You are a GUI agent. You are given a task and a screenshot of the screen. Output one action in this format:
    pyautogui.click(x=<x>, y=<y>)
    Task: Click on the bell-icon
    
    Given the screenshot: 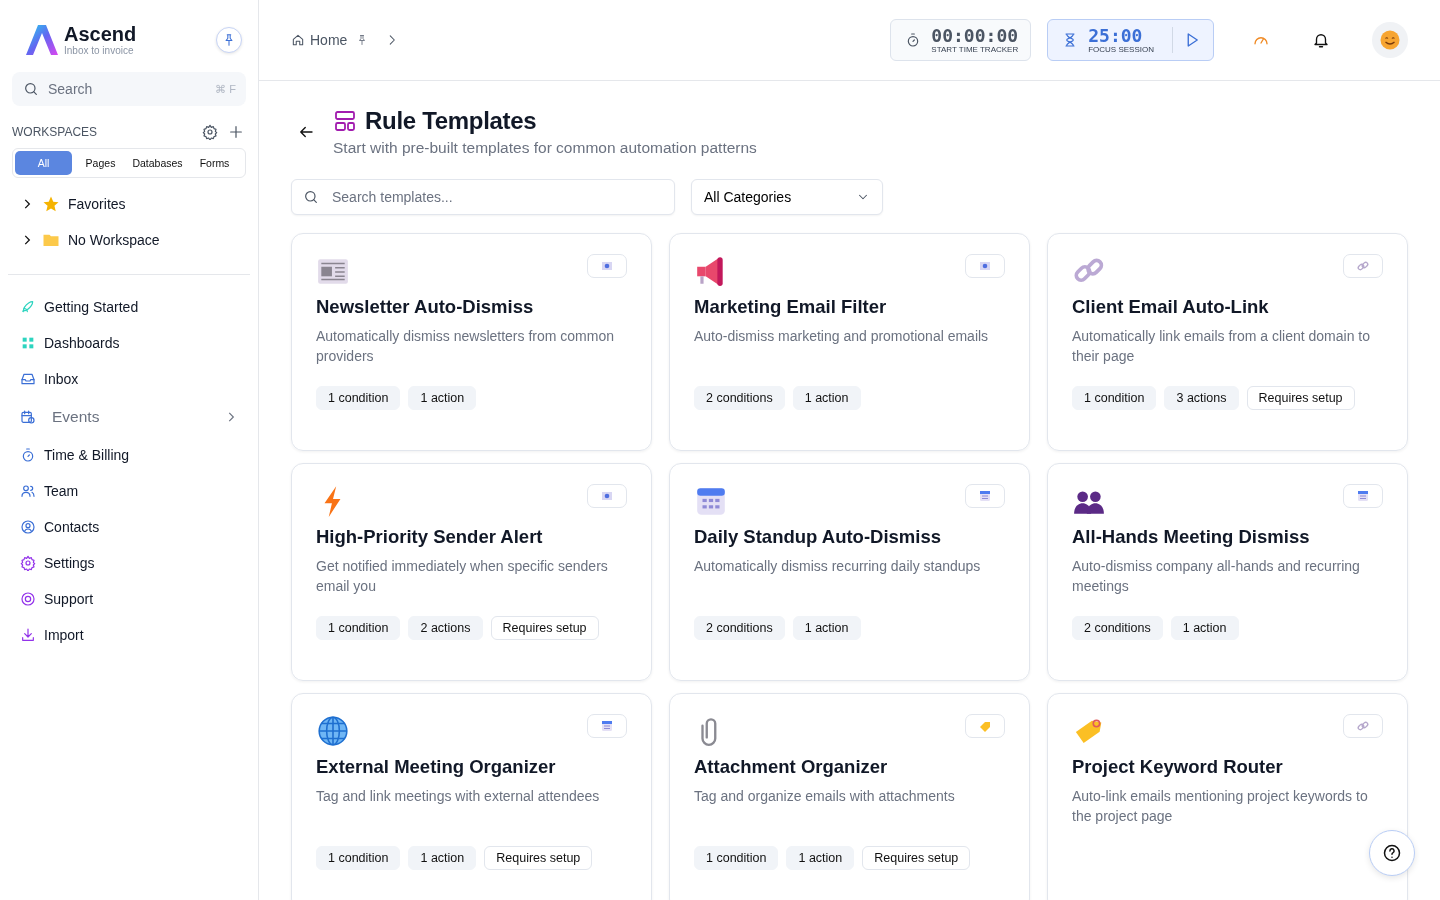 What is the action you would take?
    pyautogui.click(x=1321, y=40)
    